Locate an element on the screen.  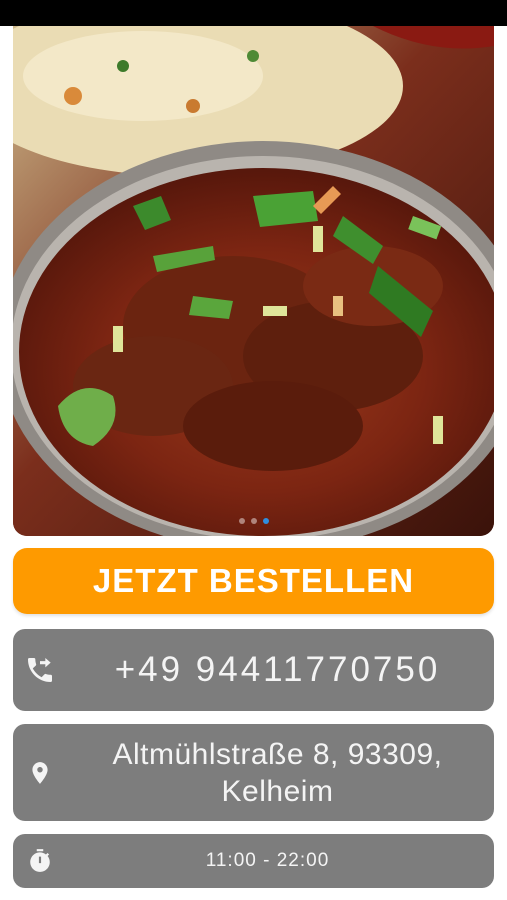
opening-hours-text: 11:00 - 22:00 is located at coordinates (267, 860).